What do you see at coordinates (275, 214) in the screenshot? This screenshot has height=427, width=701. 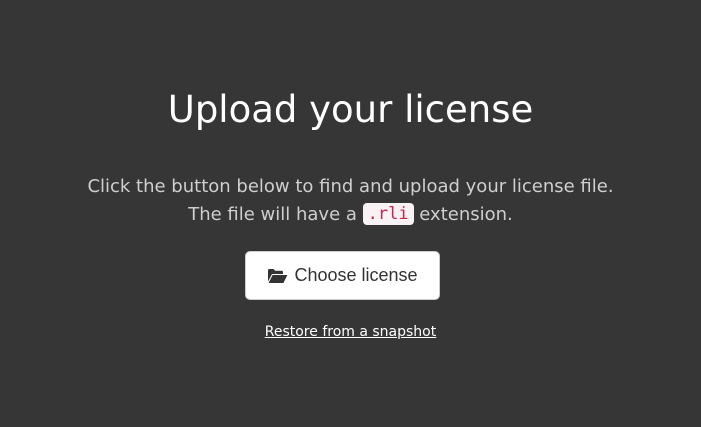 I see `instructions-line-2-prefix: The file will have a` at bounding box center [275, 214].